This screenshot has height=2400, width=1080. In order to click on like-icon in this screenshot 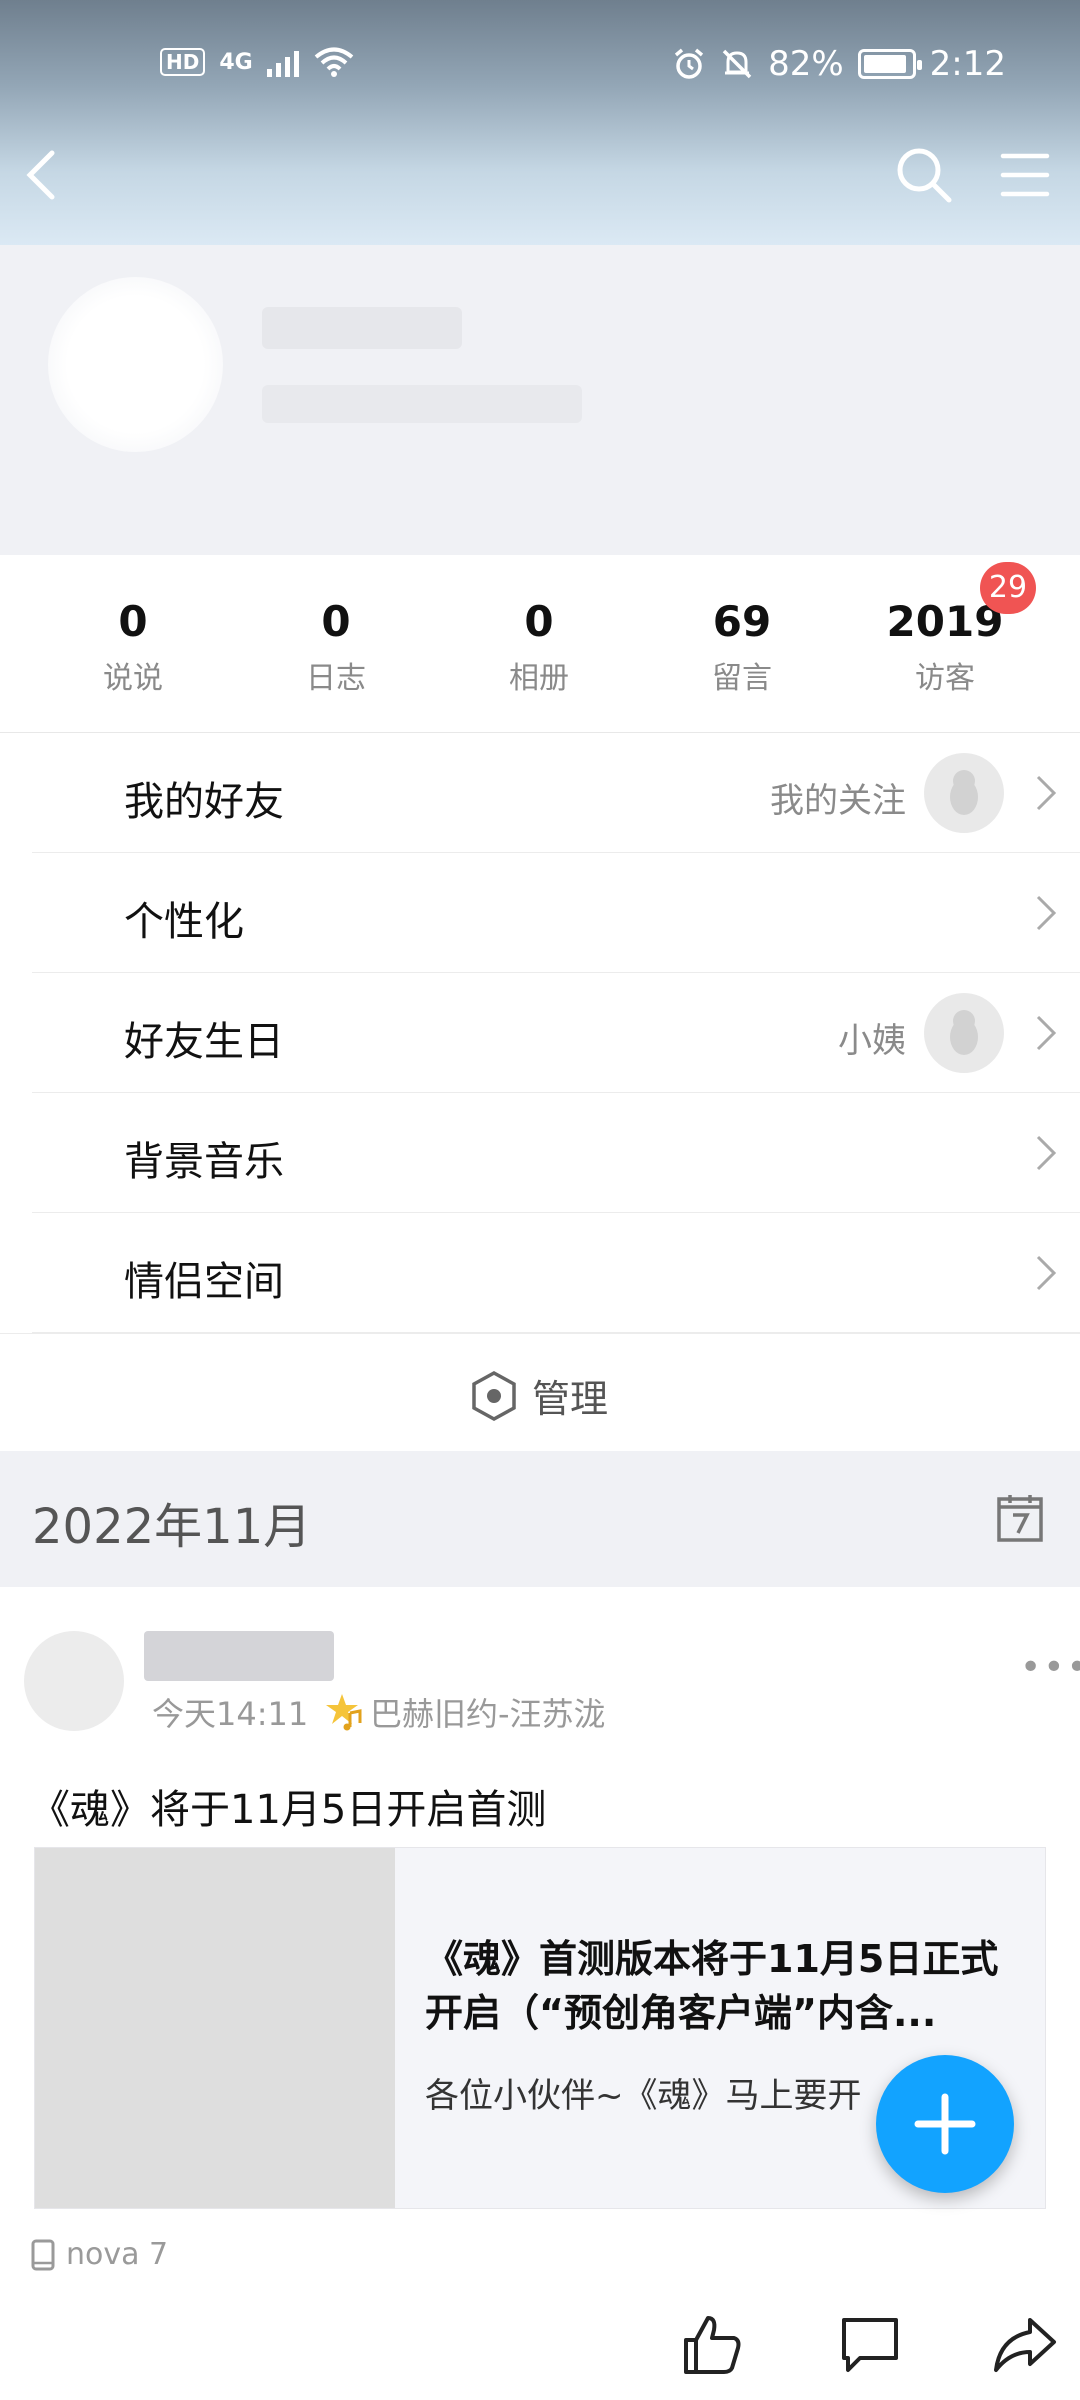, I will do `click(712, 2344)`.